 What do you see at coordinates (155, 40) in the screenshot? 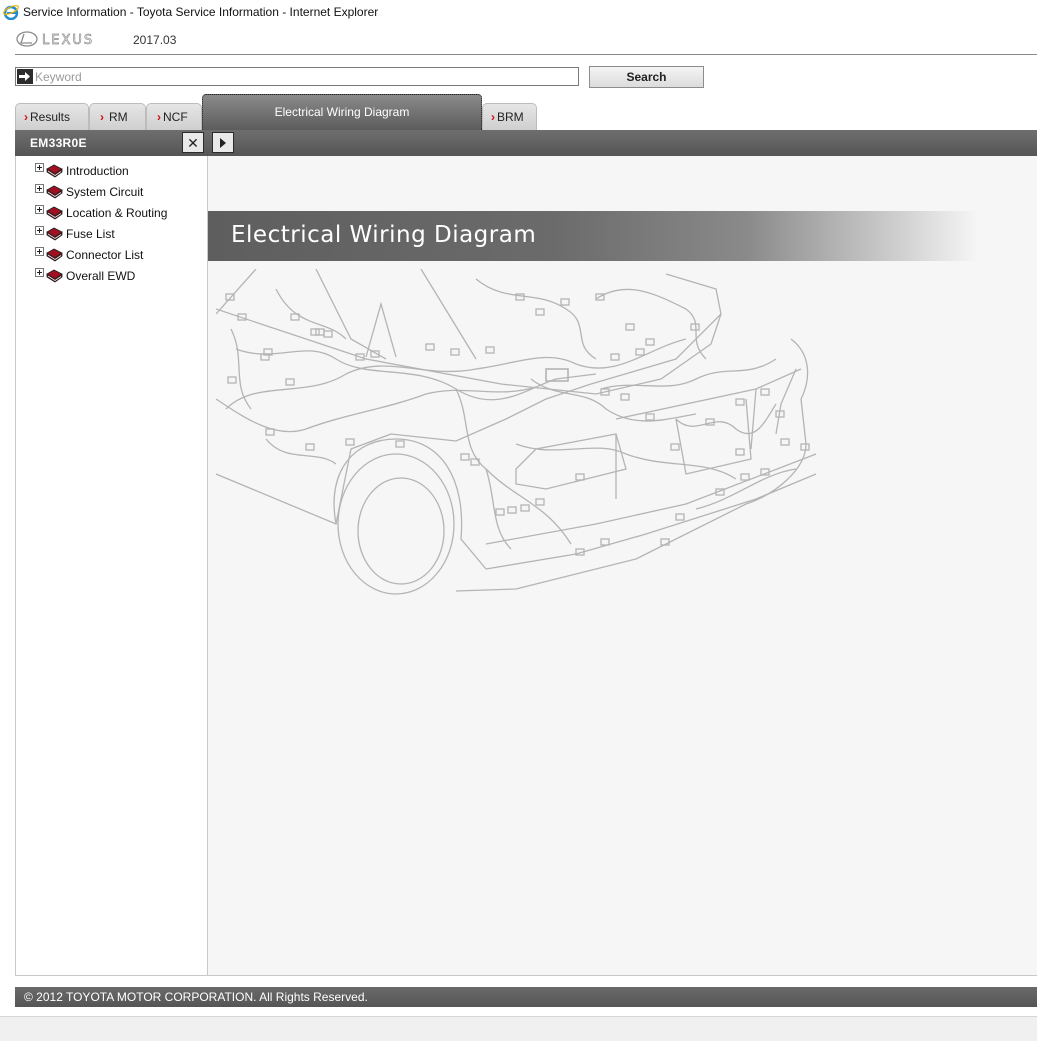
I see `data-version: 2017.03` at bounding box center [155, 40].